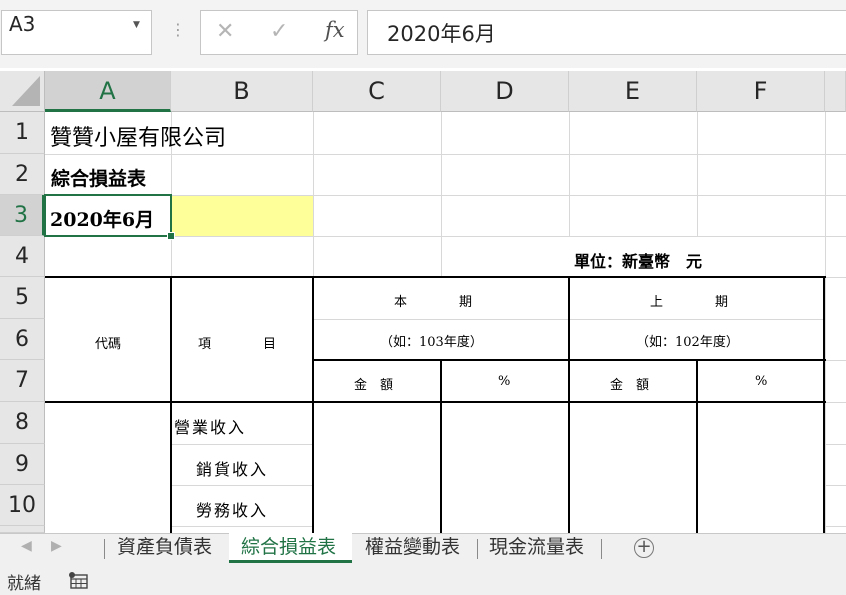  I want to click on add-sheet-icon: +, so click(644, 548).